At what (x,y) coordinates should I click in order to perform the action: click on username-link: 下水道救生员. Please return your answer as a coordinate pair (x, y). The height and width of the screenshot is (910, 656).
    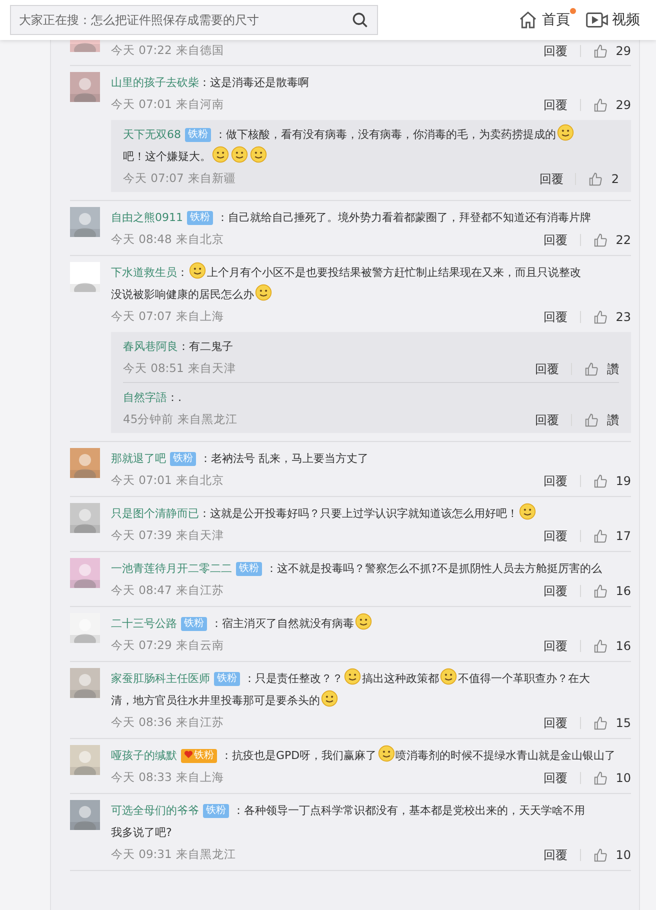
    Looking at the image, I should click on (144, 272).